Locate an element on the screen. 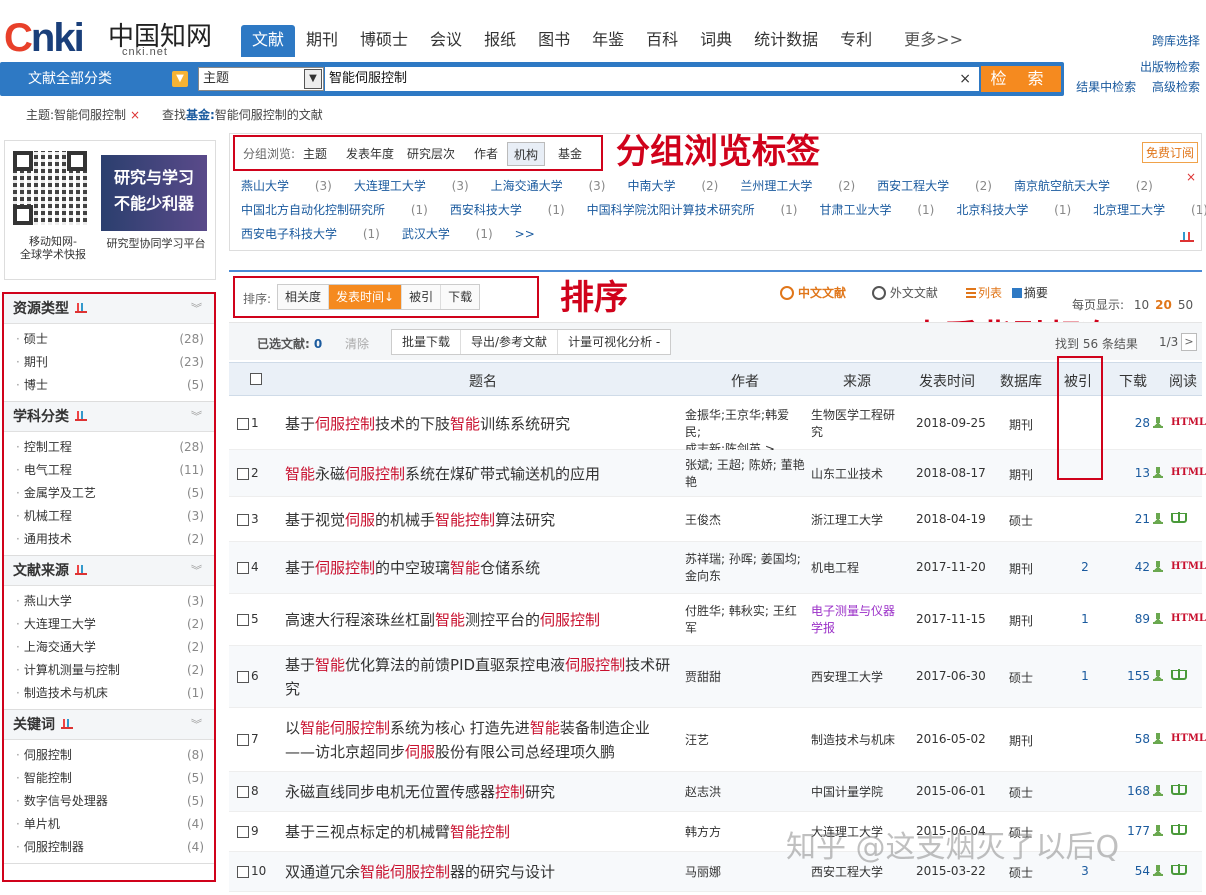 The width and height of the screenshot is (1206, 895). facet-item: 机械工程 (3) is located at coordinates (109, 516).